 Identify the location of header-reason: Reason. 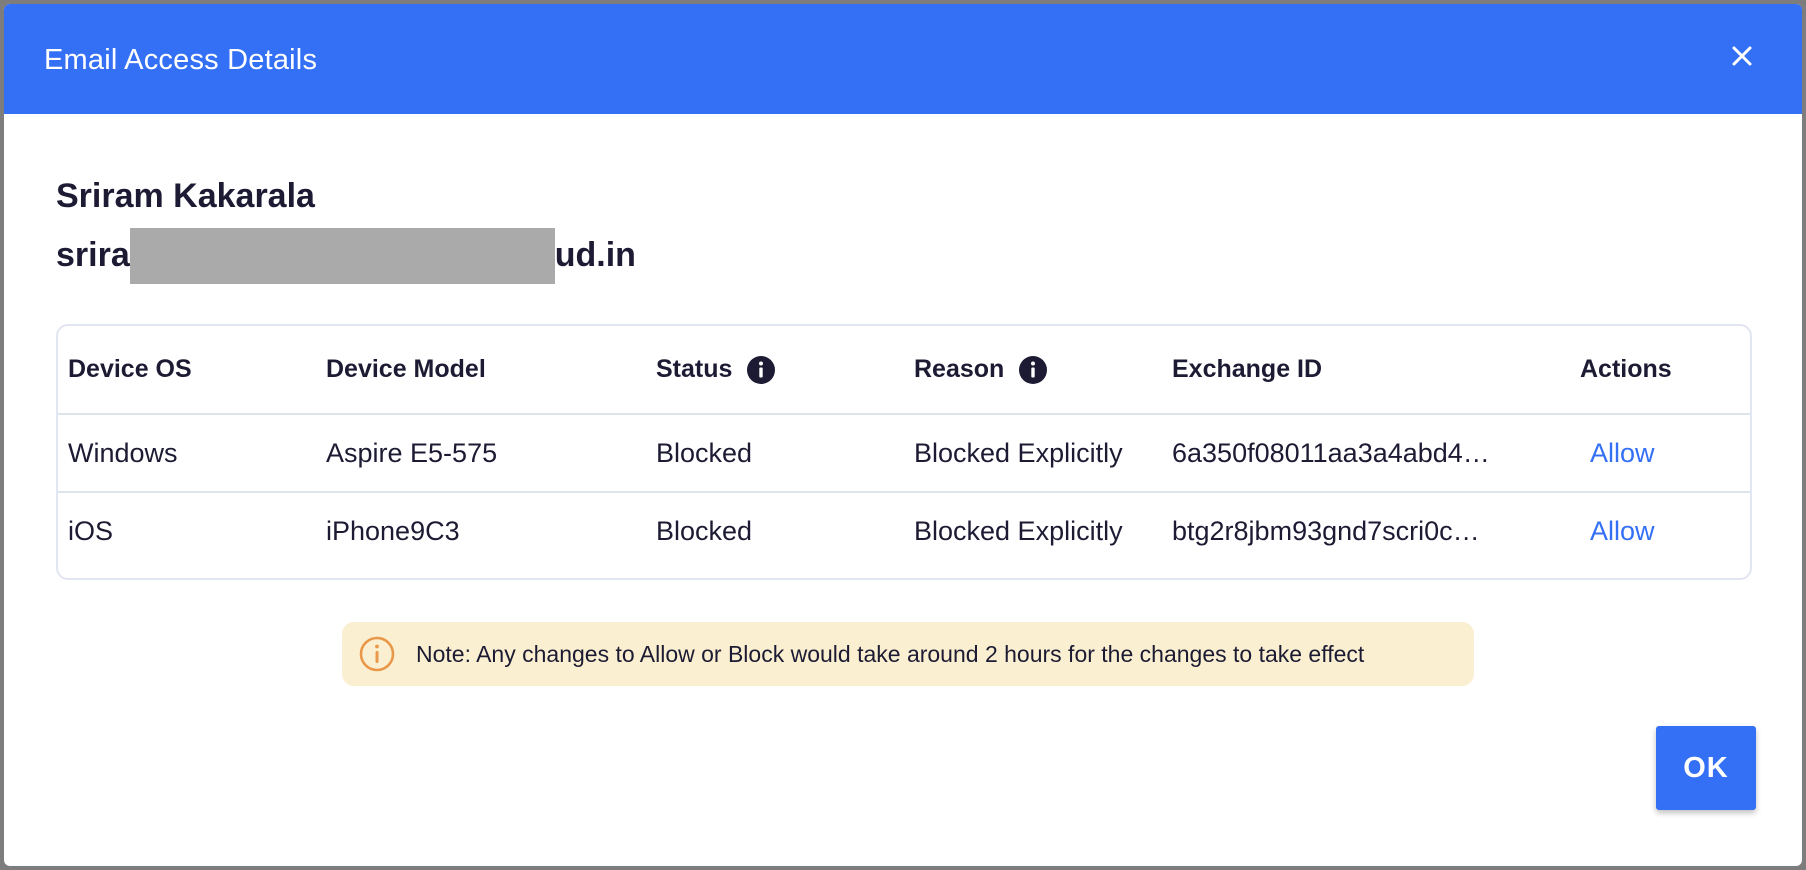
(1033, 370).